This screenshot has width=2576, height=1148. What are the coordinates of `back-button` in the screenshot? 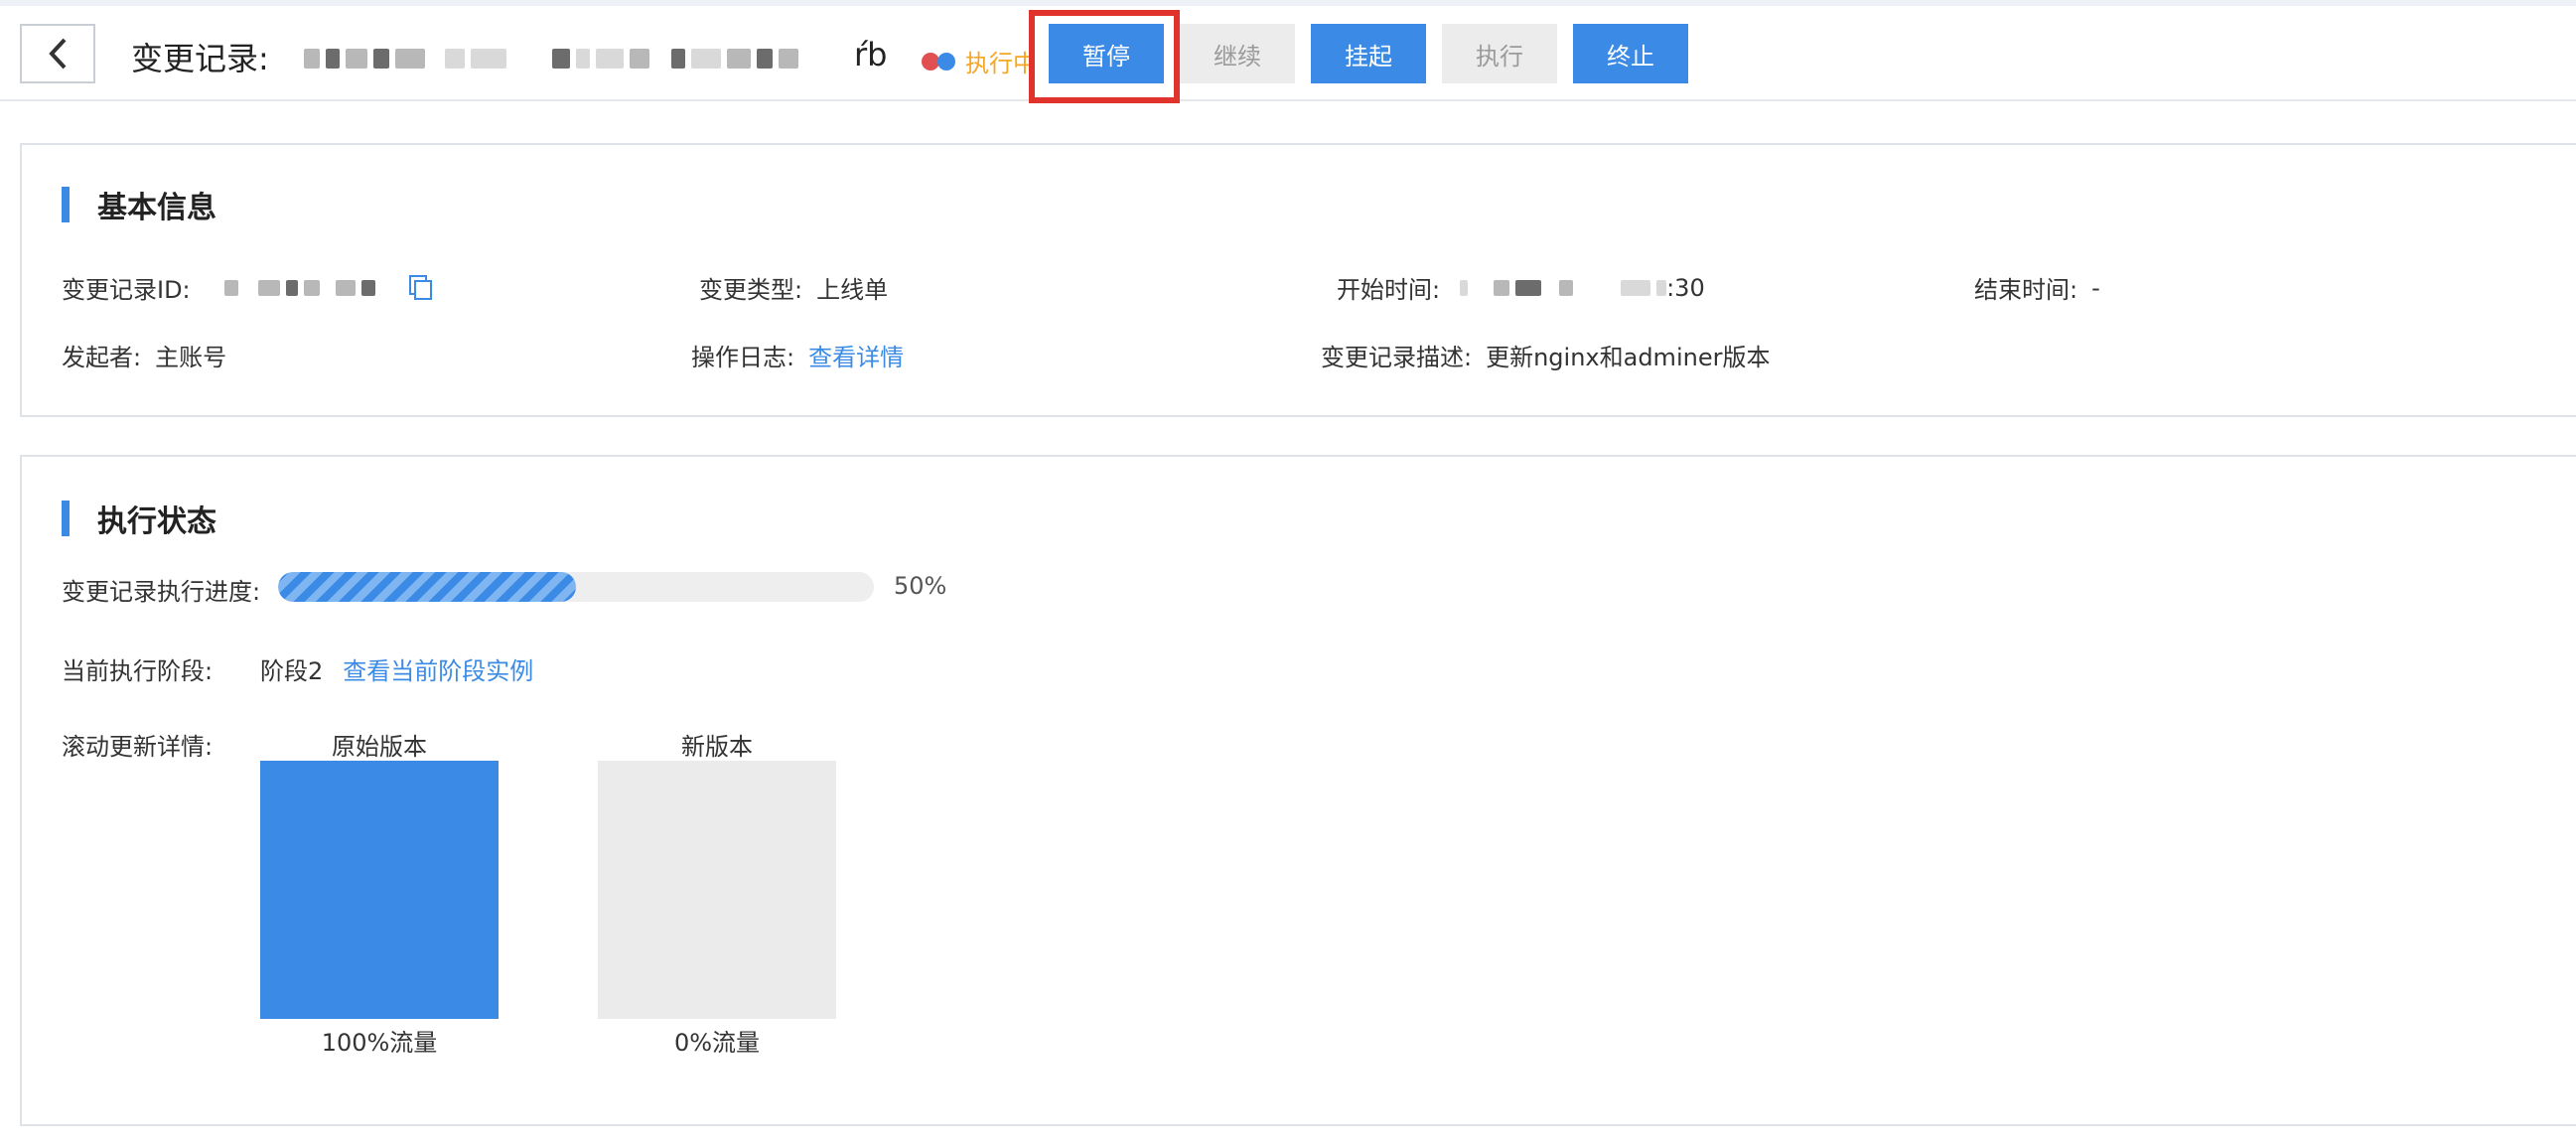 It's located at (58, 53).